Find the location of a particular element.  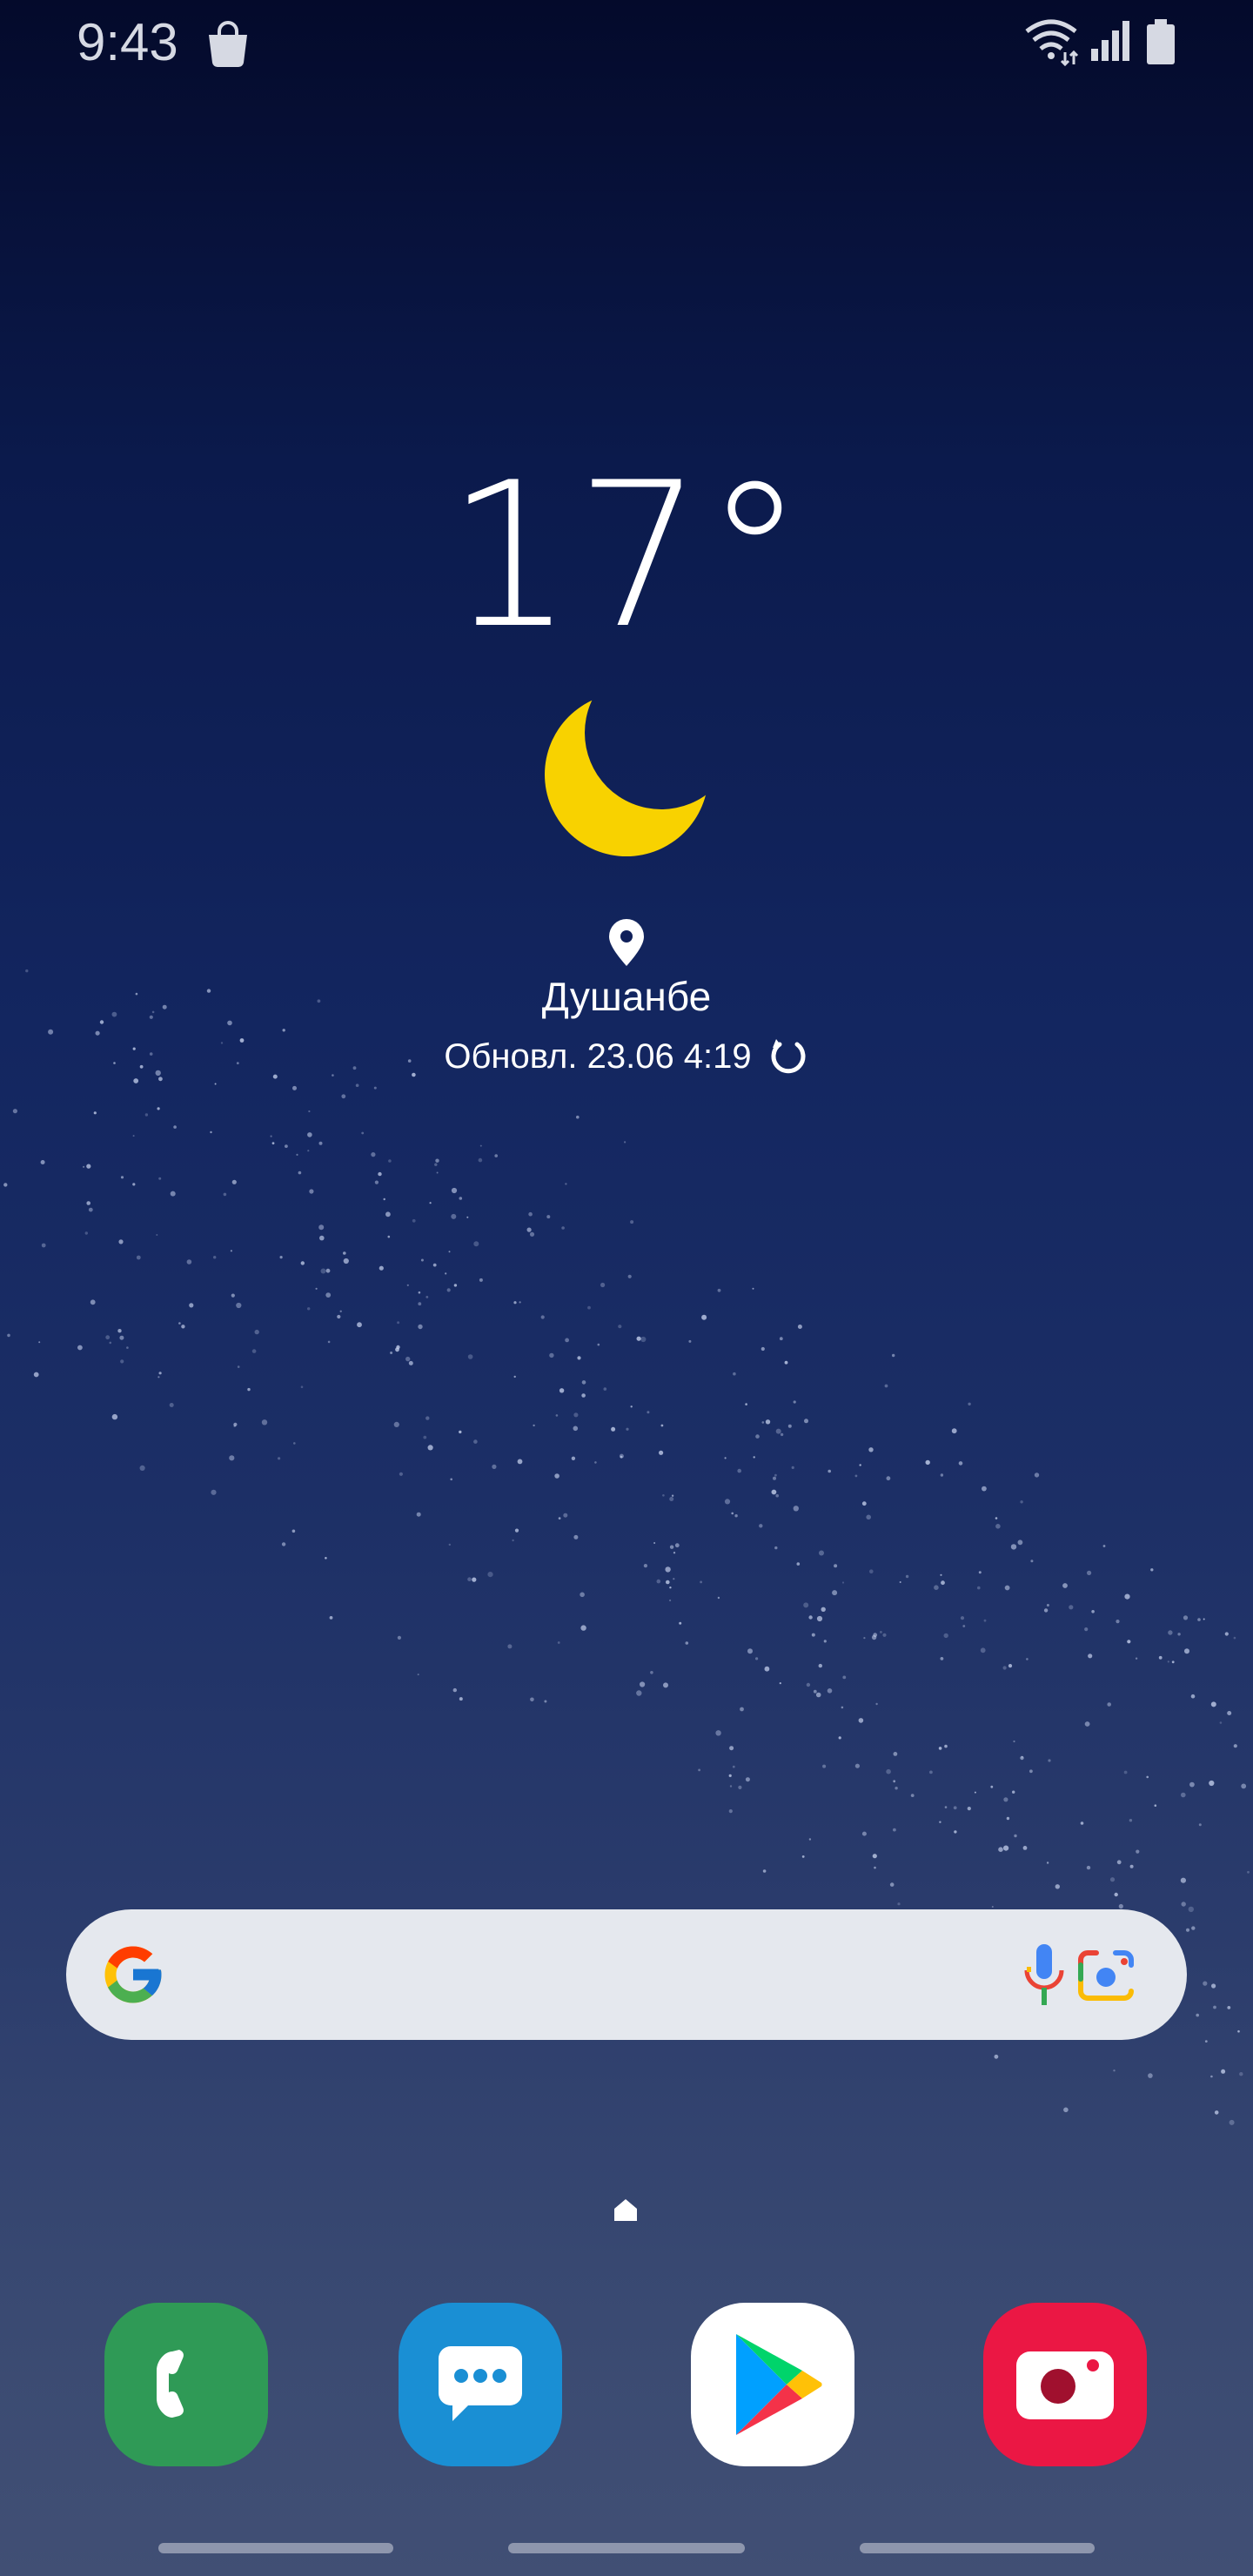

nav-bar-right is located at coordinates (977, 2548).